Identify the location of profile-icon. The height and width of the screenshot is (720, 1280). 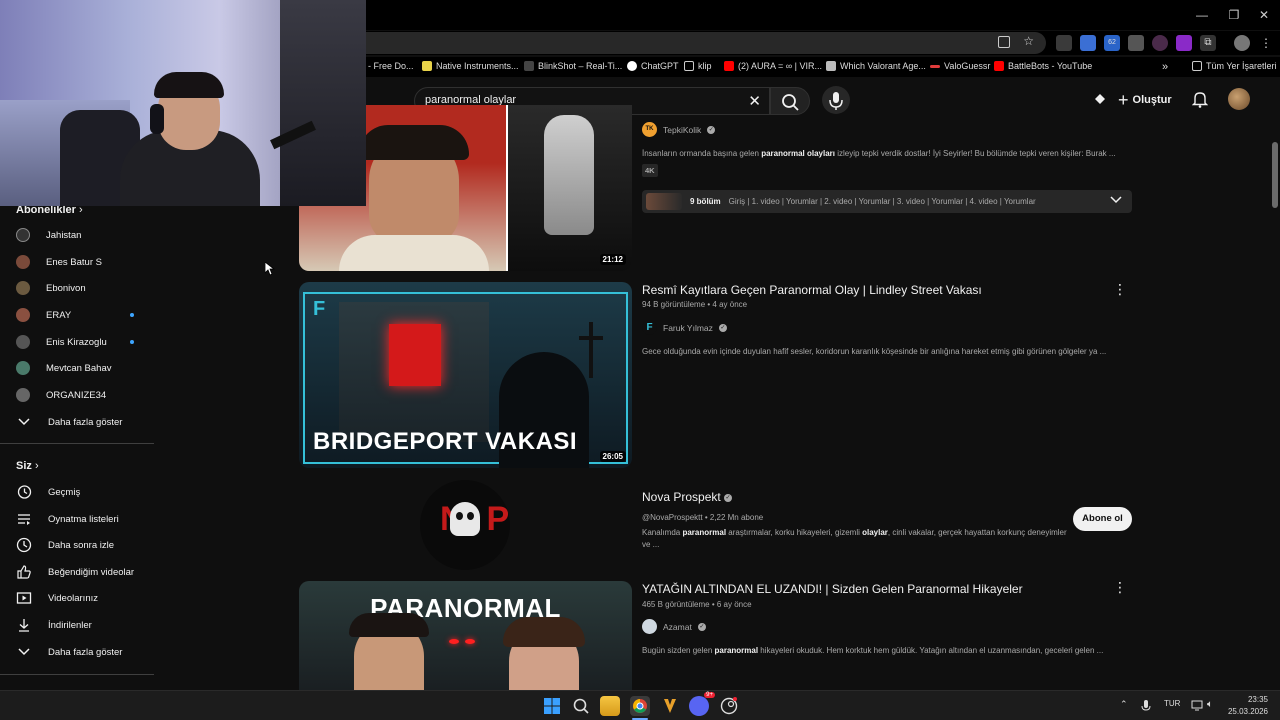
(1242, 43).